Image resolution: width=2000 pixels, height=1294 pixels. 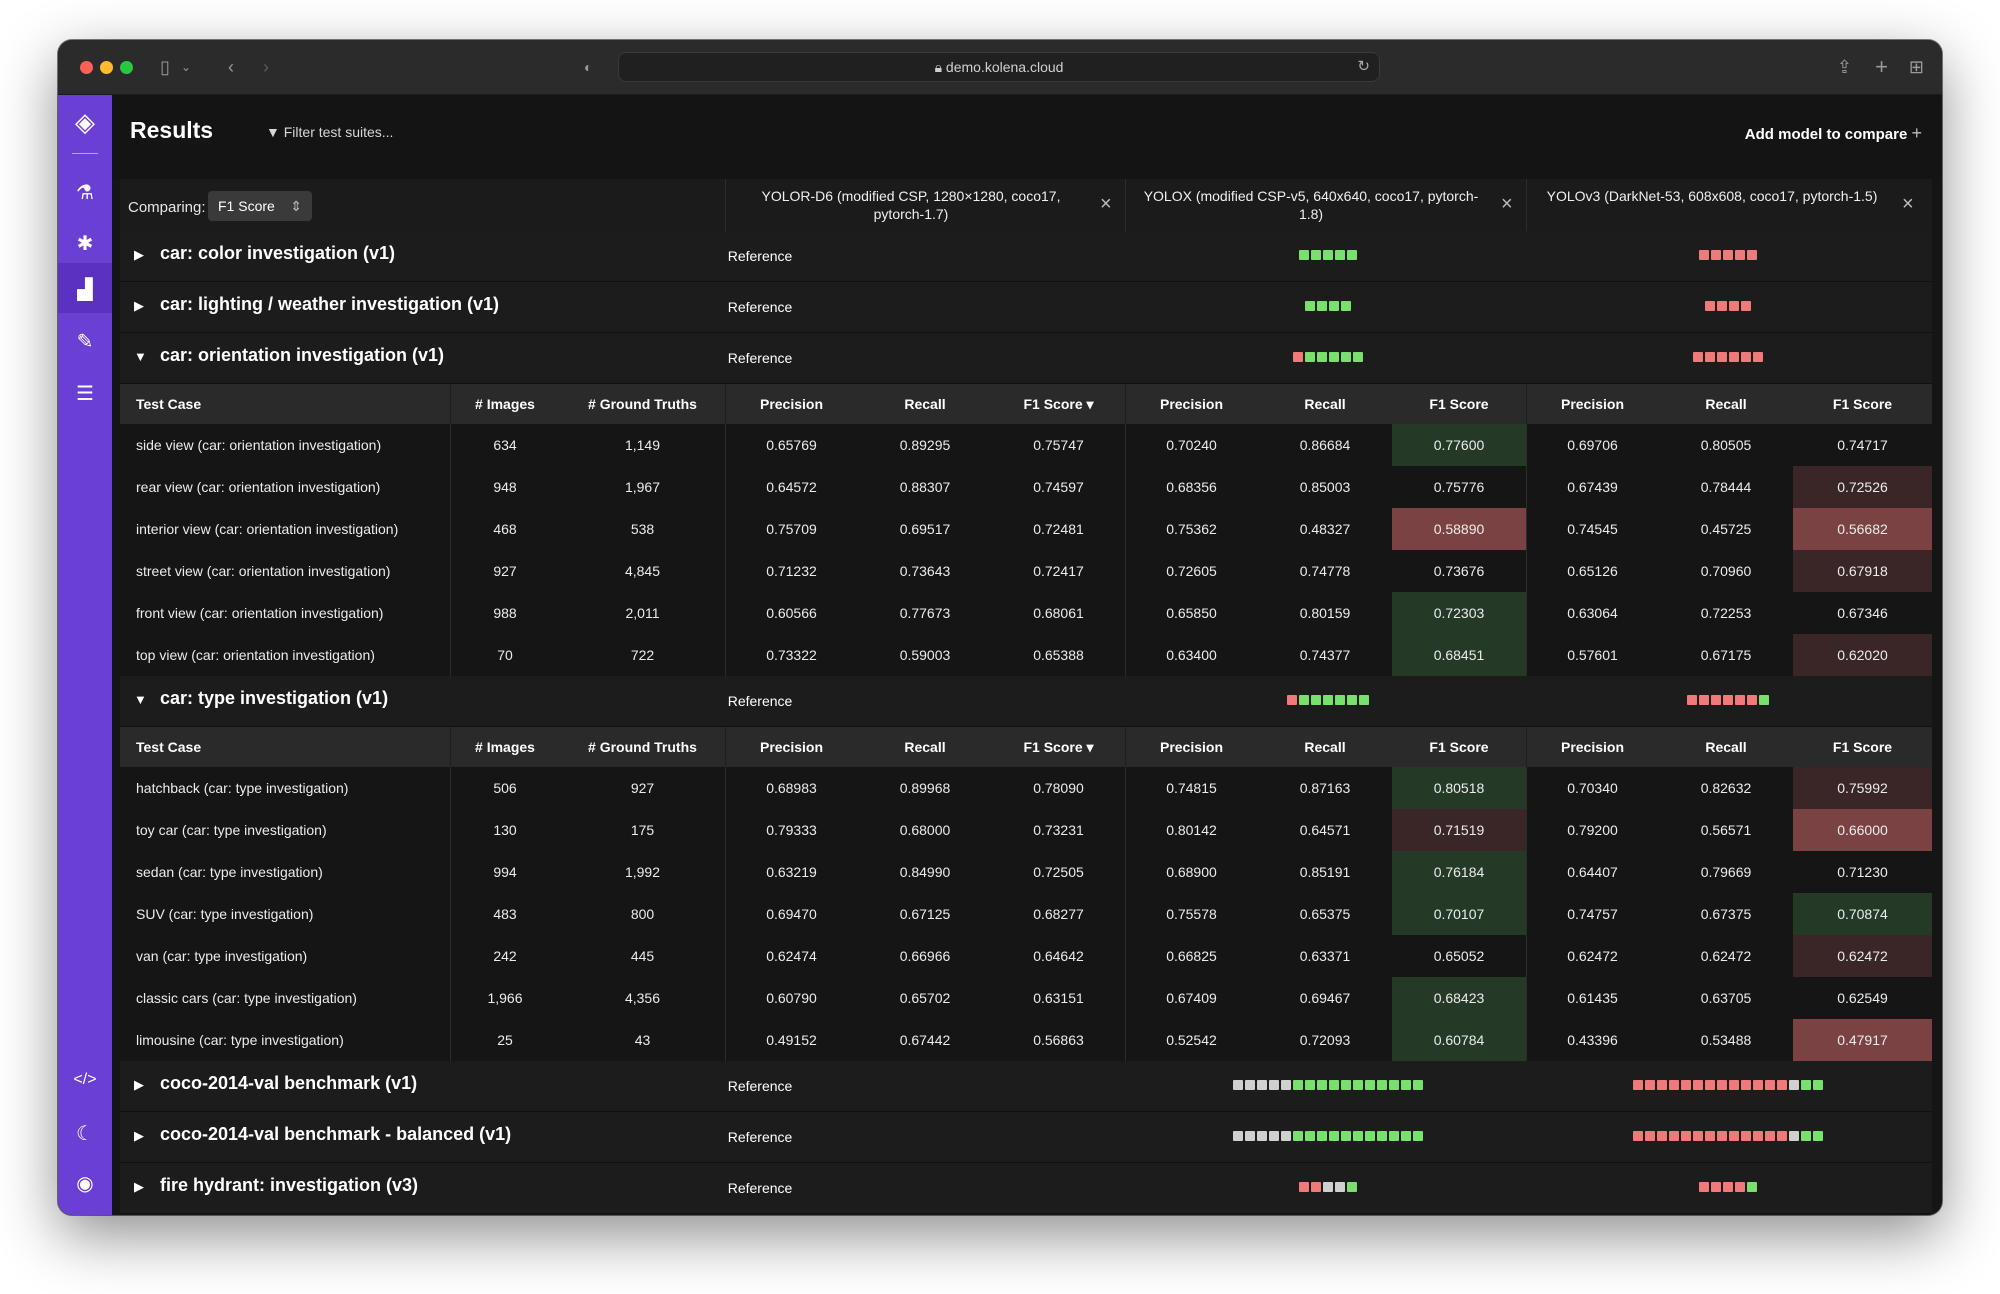 What do you see at coordinates (1833, 133) in the screenshot?
I see `add-model-button: Add model to compare +` at bounding box center [1833, 133].